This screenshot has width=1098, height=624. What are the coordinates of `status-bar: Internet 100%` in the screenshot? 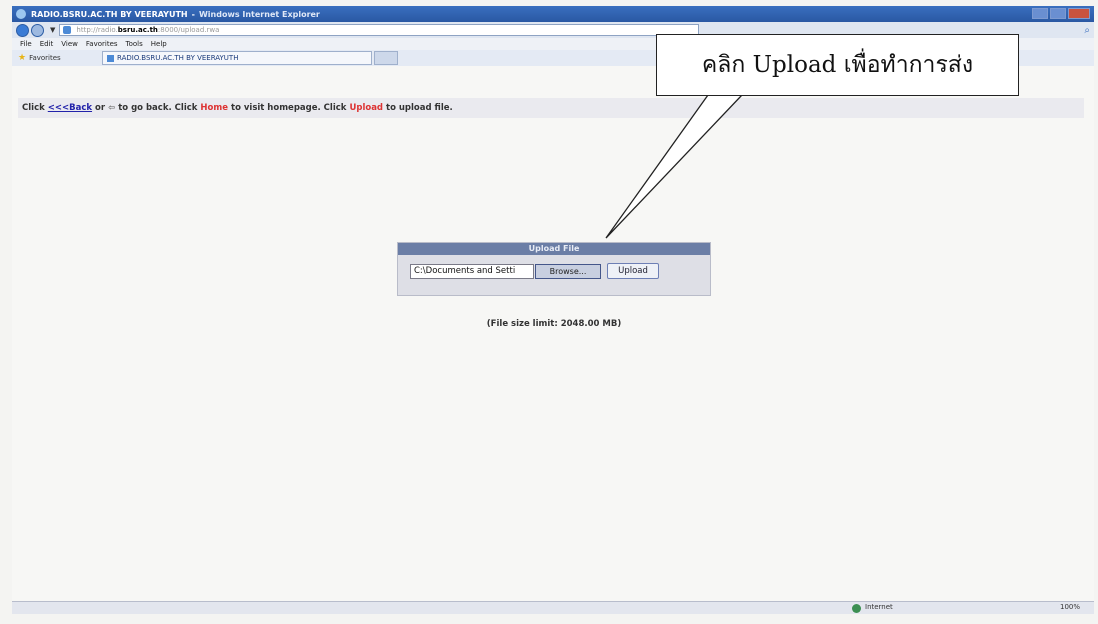 It's located at (553, 607).